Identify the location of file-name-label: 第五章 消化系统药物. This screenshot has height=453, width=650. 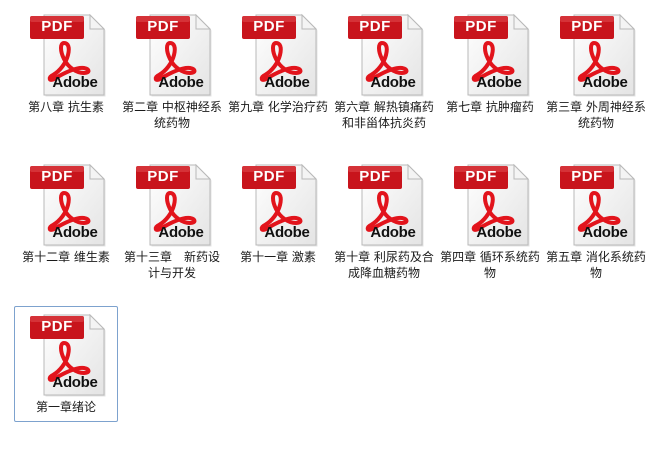
(596, 265).